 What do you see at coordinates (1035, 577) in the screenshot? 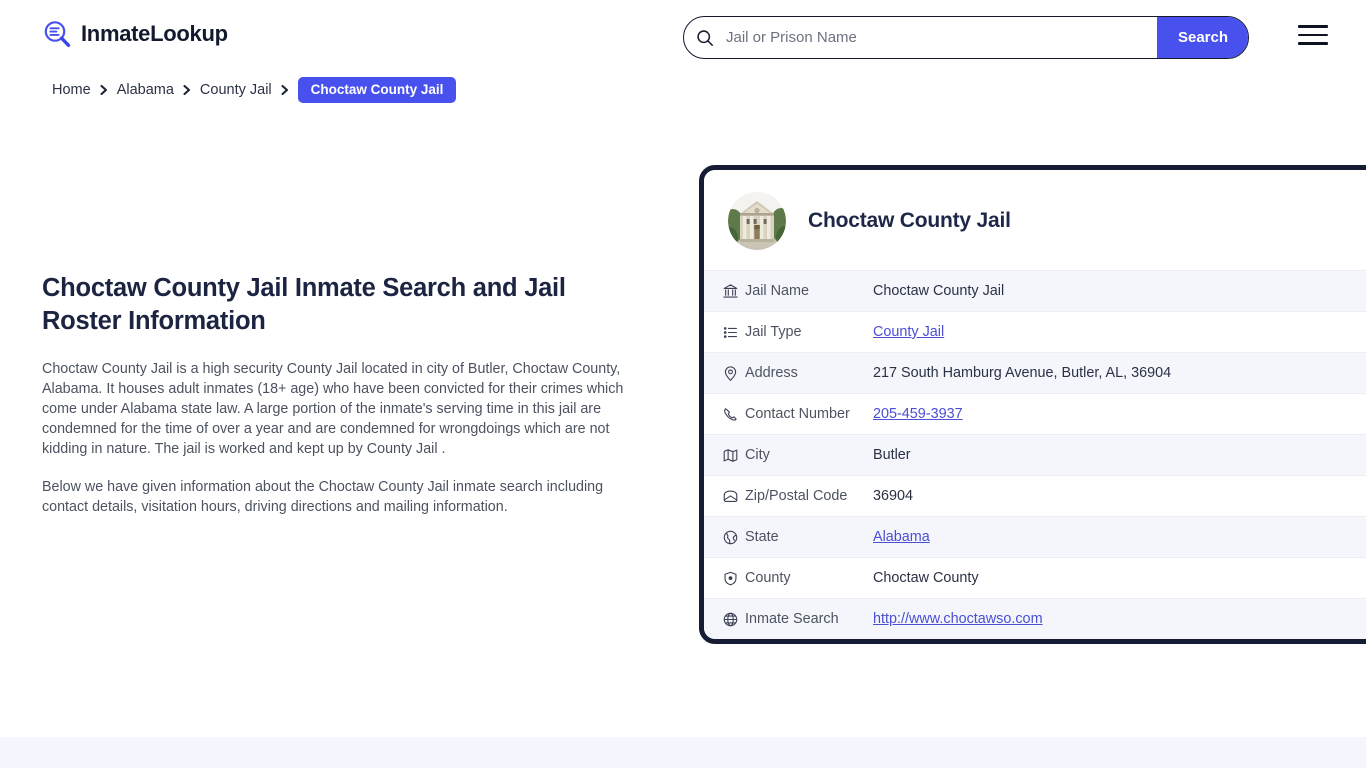
I see `table-row: County Choctaw County` at bounding box center [1035, 577].